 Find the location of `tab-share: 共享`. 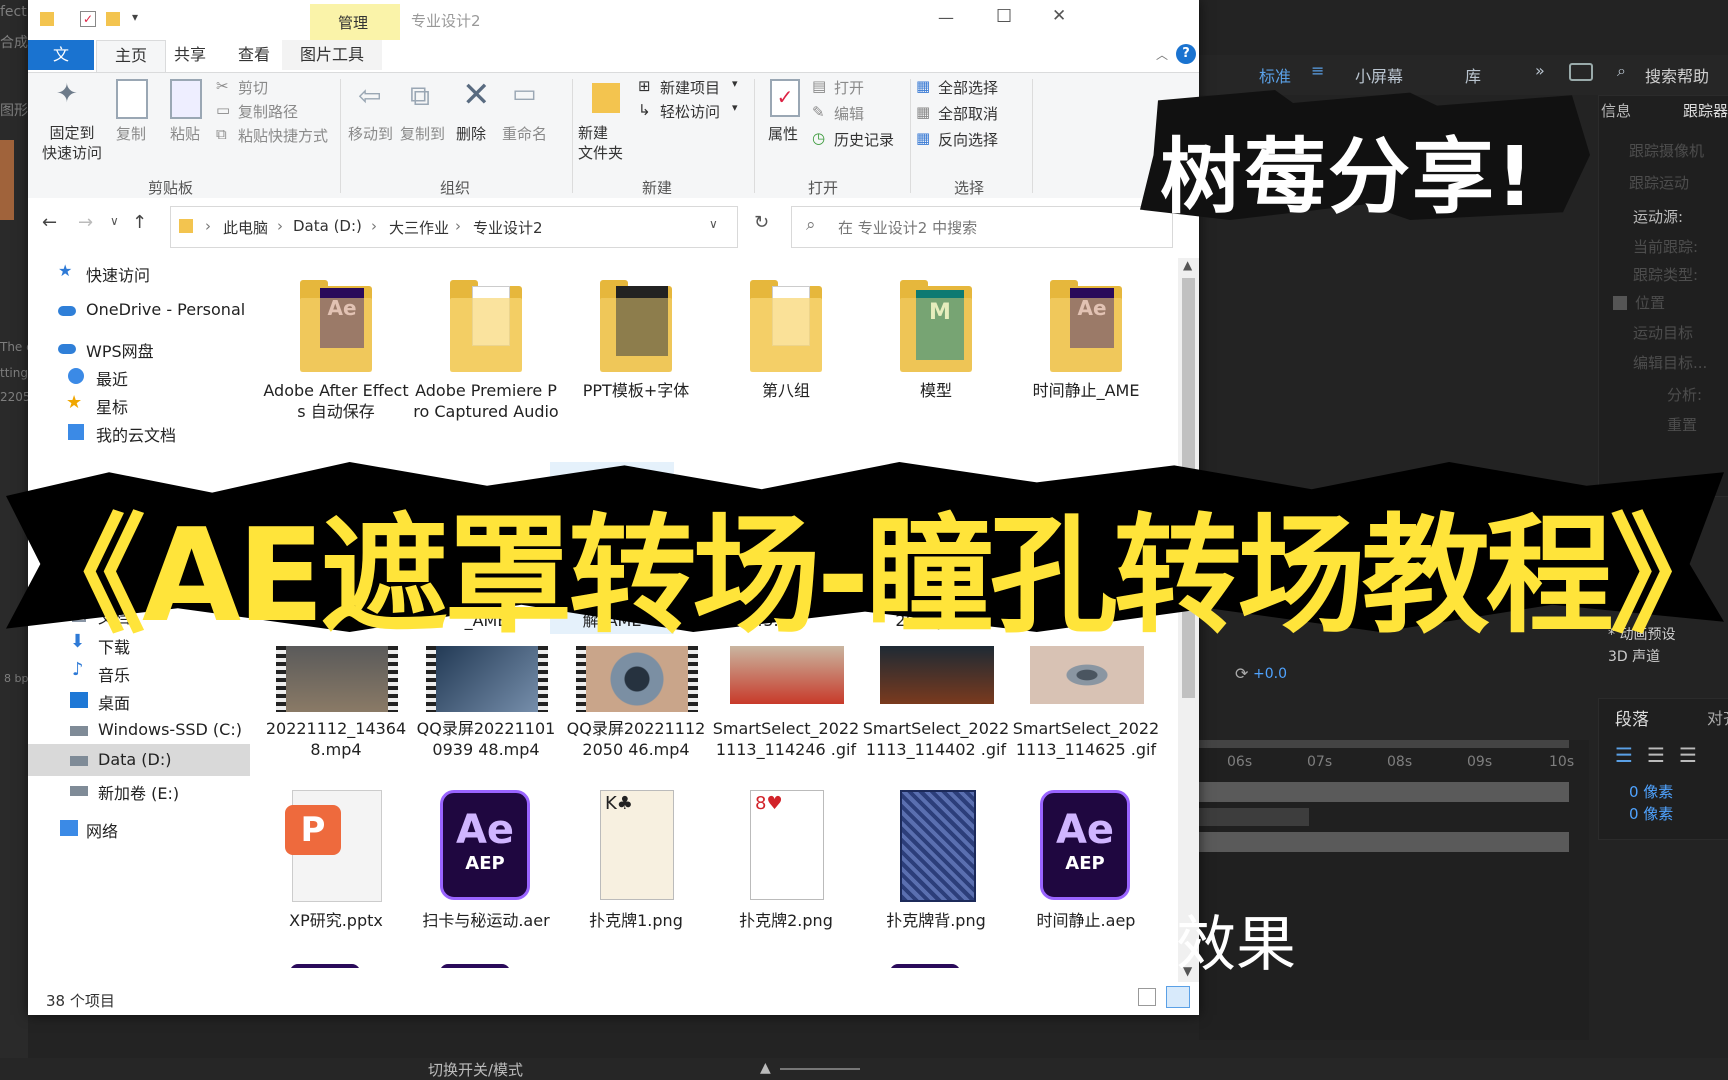

tab-share: 共享 is located at coordinates (190, 55).